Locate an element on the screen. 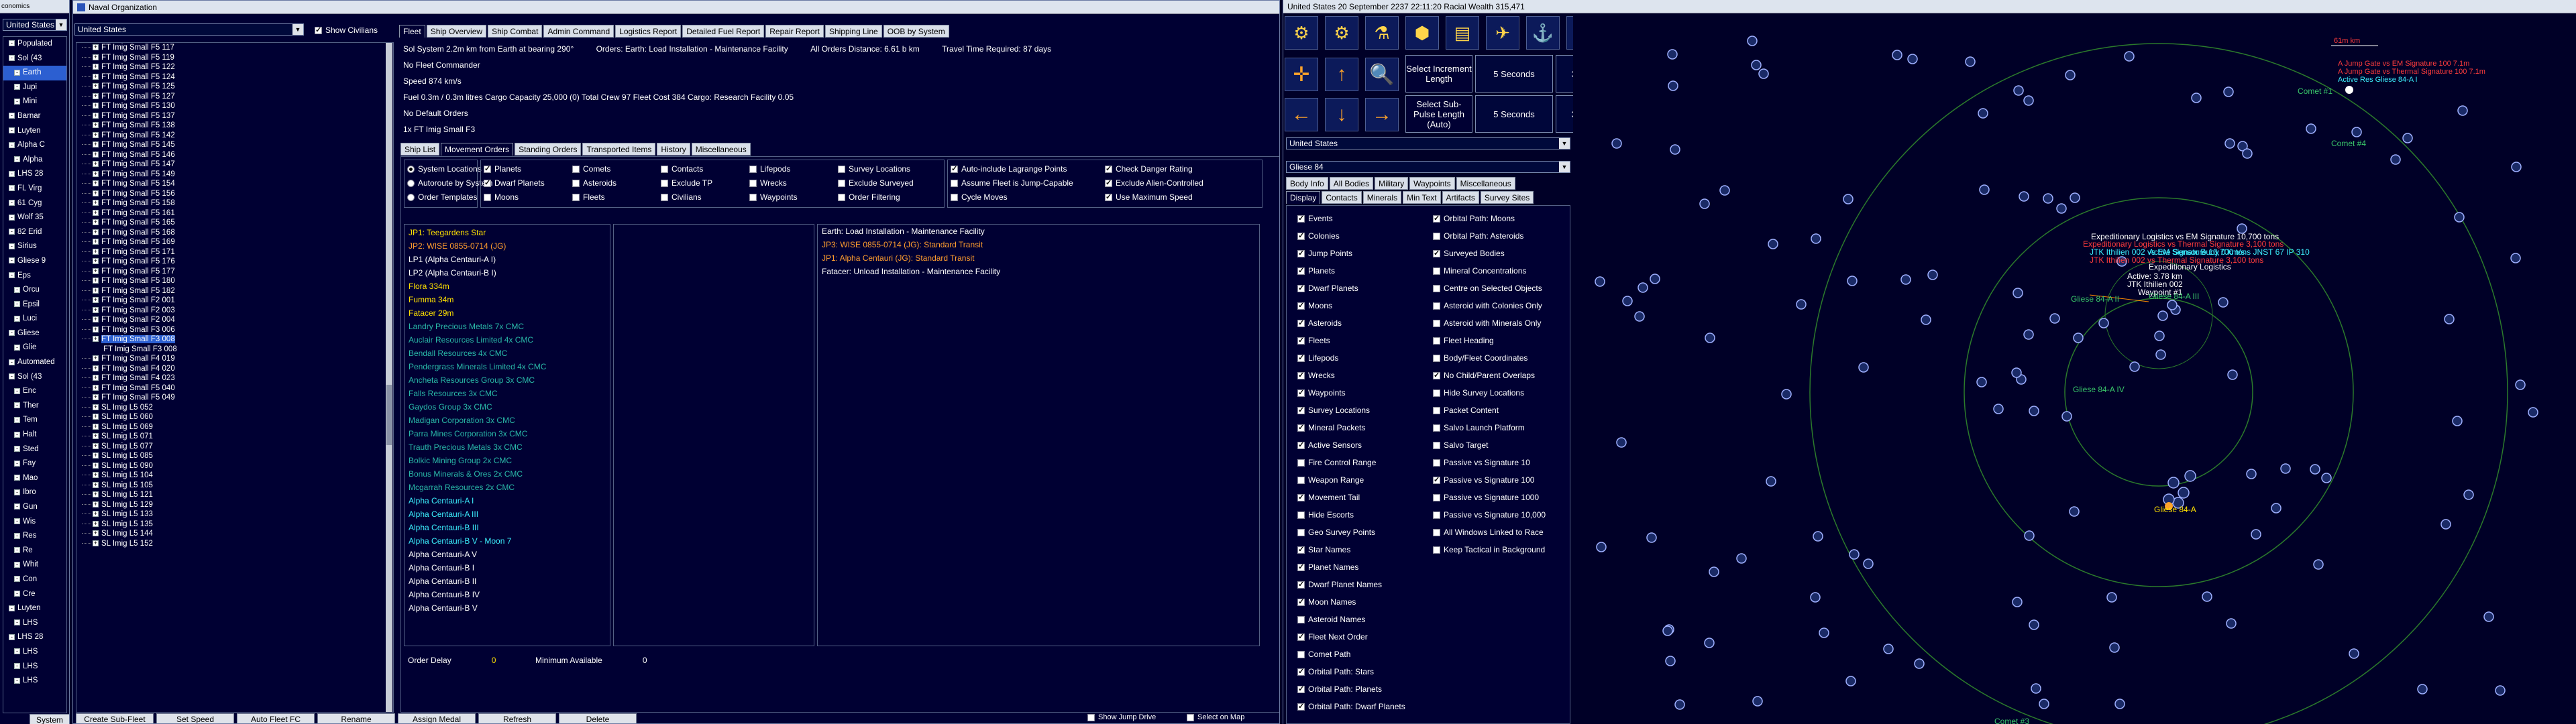  fleet-node: + FT Imig Small F5 122 is located at coordinates (234, 67).